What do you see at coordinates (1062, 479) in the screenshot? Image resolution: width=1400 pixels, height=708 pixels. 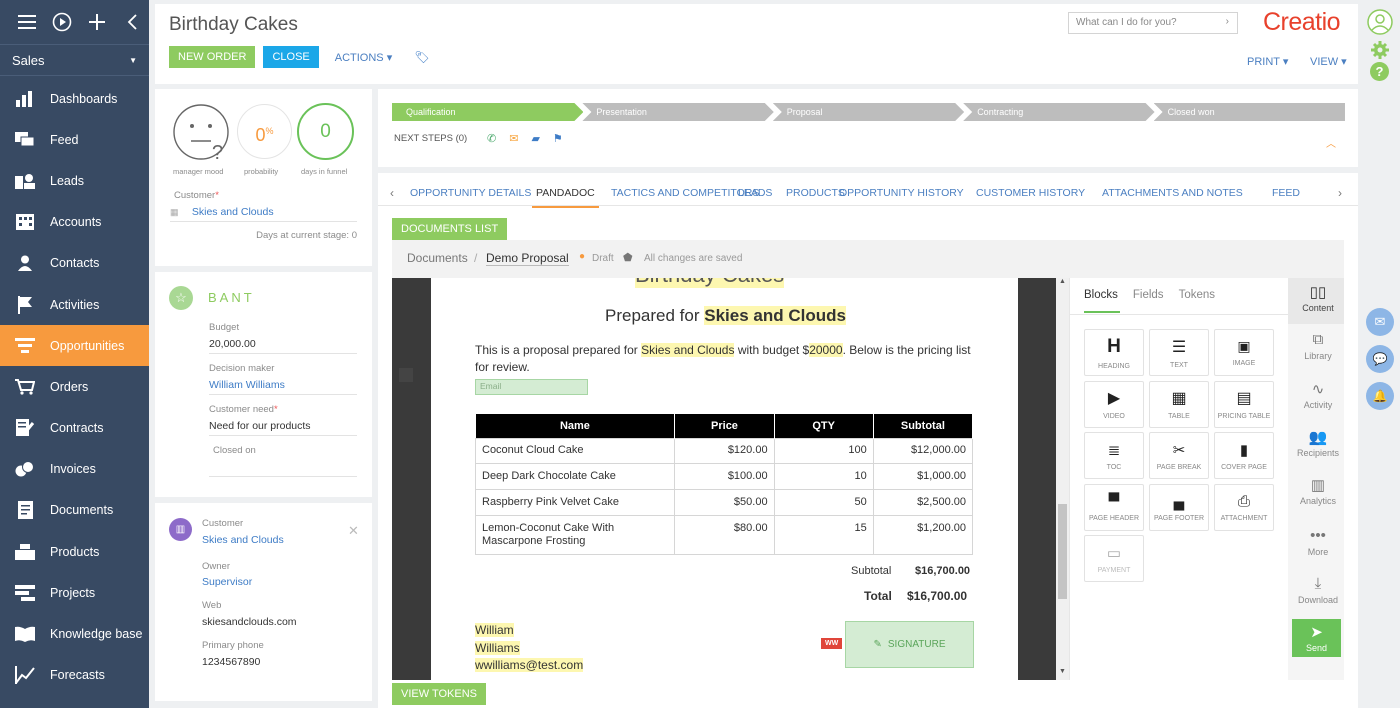 I see `doc-scrollbar: ▲ ▼` at bounding box center [1062, 479].